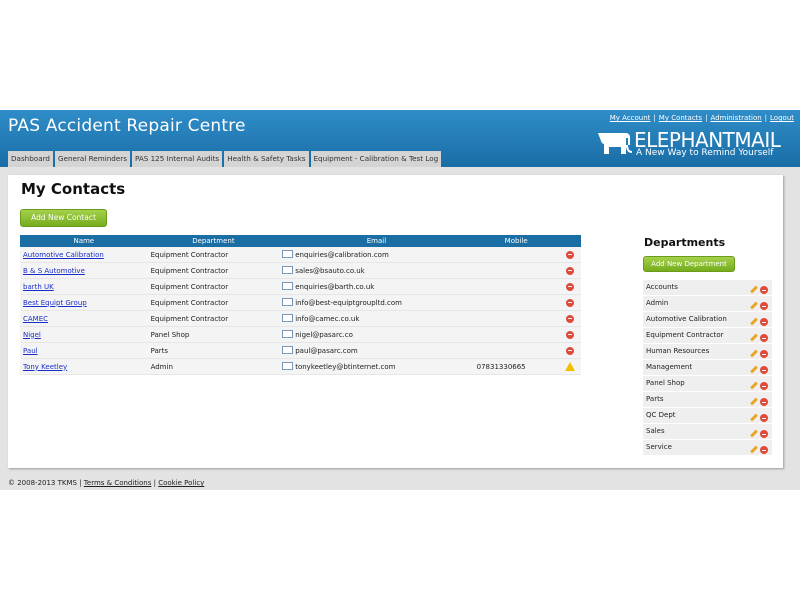 The height and width of the screenshot is (600, 800). Describe the element at coordinates (689, 264) in the screenshot. I see `add-department-button: Add New Department` at that location.